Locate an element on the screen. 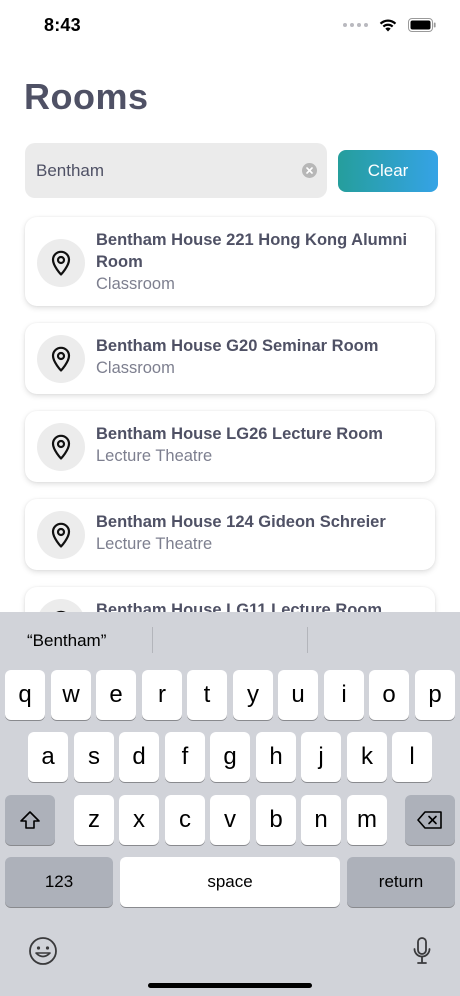 This screenshot has width=460, height=996. key-h: h is located at coordinates (276, 757).